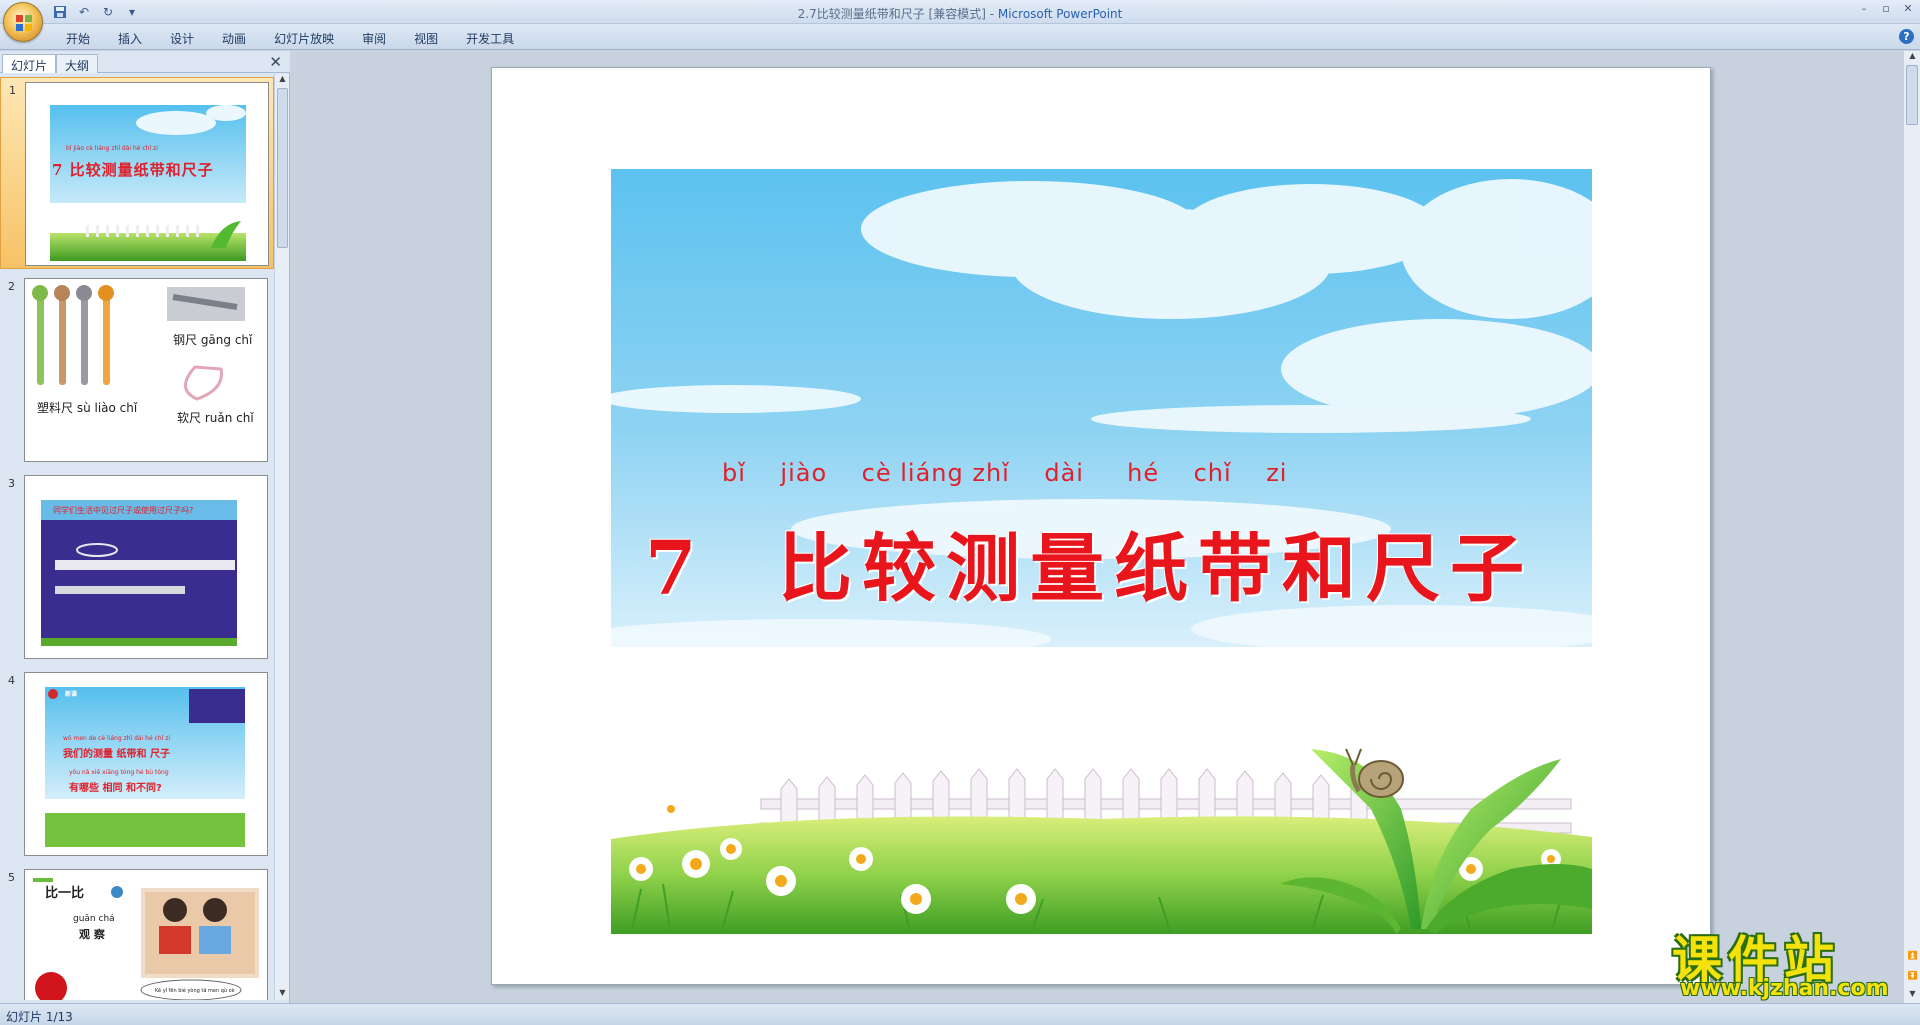 Image resolution: width=1920 pixels, height=1025 pixels. I want to click on thumbnail-label-soft: 软尺 ruǎn chǐ, so click(215, 418).